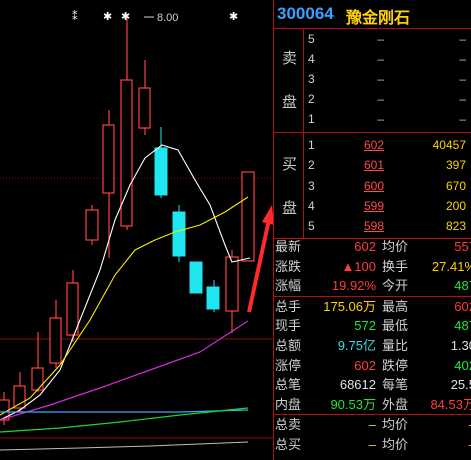 The height and width of the screenshot is (460, 471). Describe the element at coordinates (388, 119) in the screenshot. I see `ask-level-1: 1– –` at that location.